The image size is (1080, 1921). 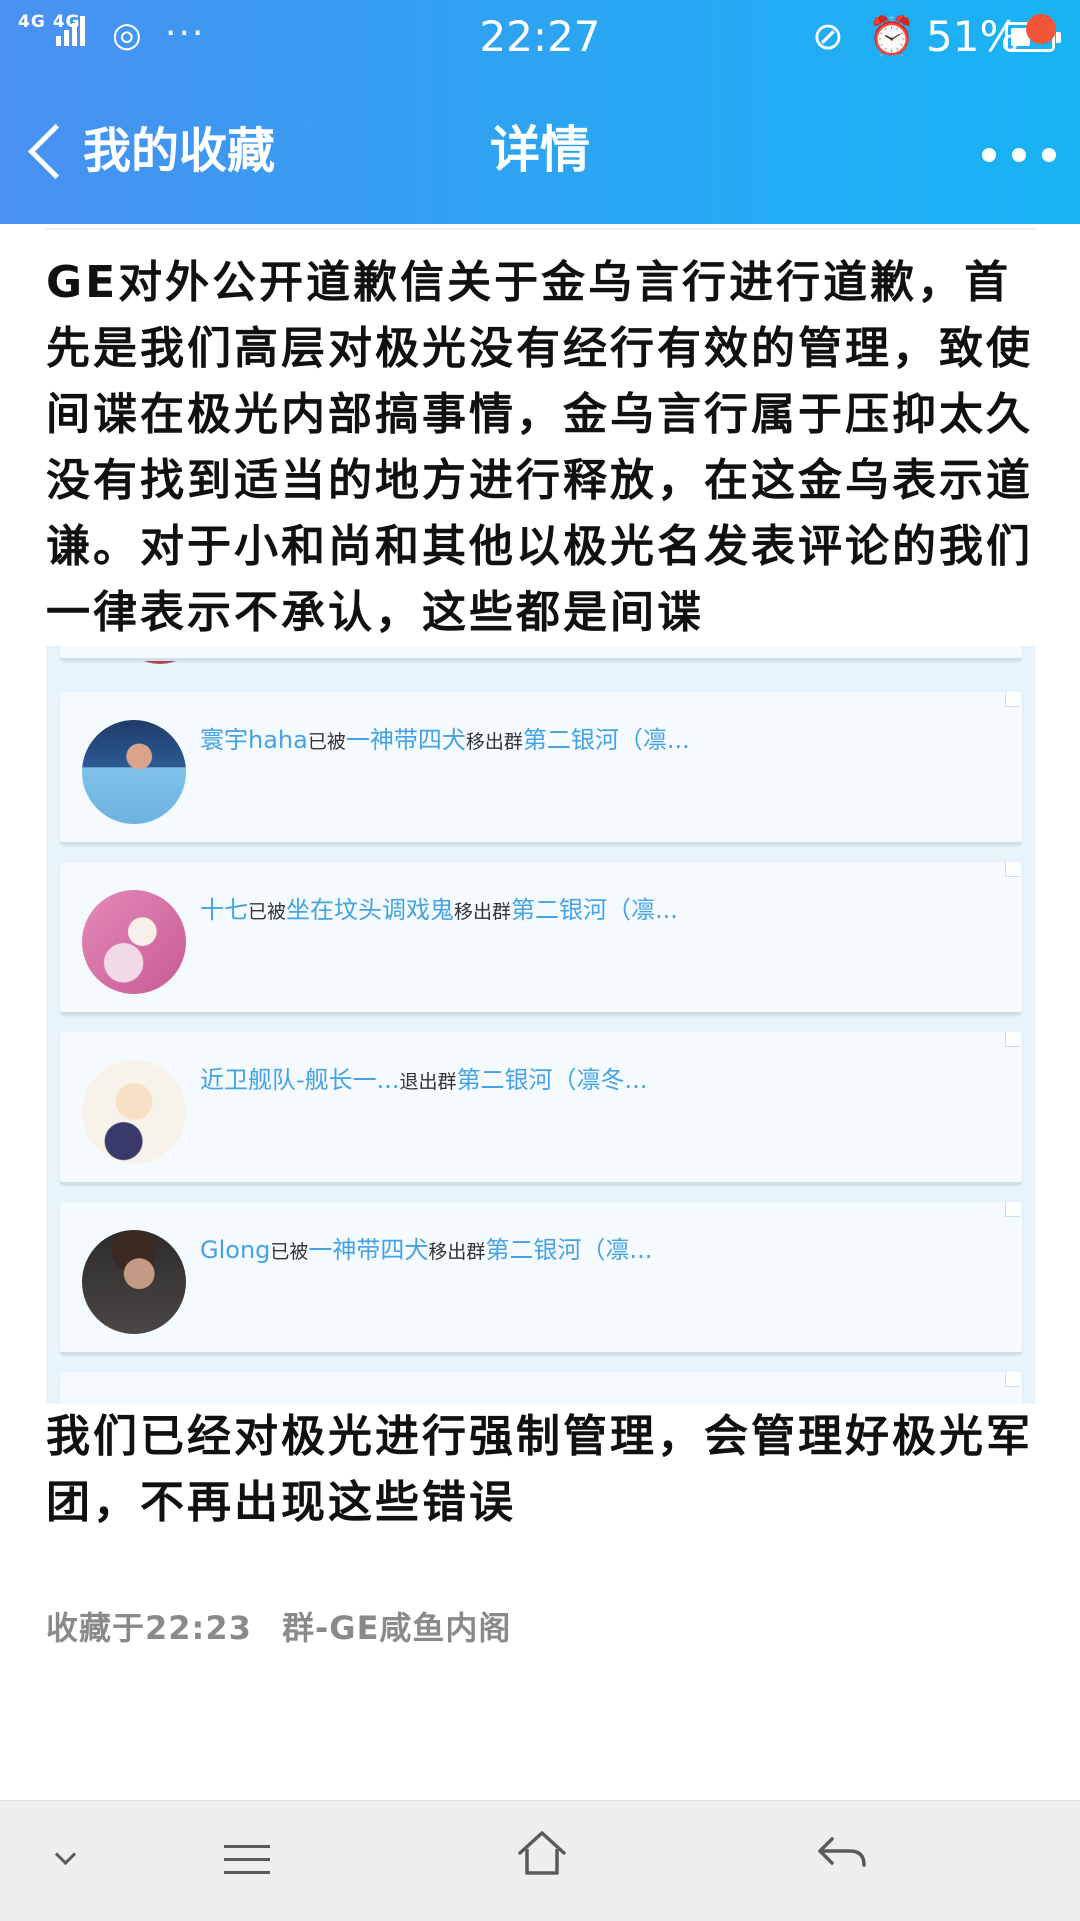 I want to click on user-name: 十七, so click(x=224, y=910).